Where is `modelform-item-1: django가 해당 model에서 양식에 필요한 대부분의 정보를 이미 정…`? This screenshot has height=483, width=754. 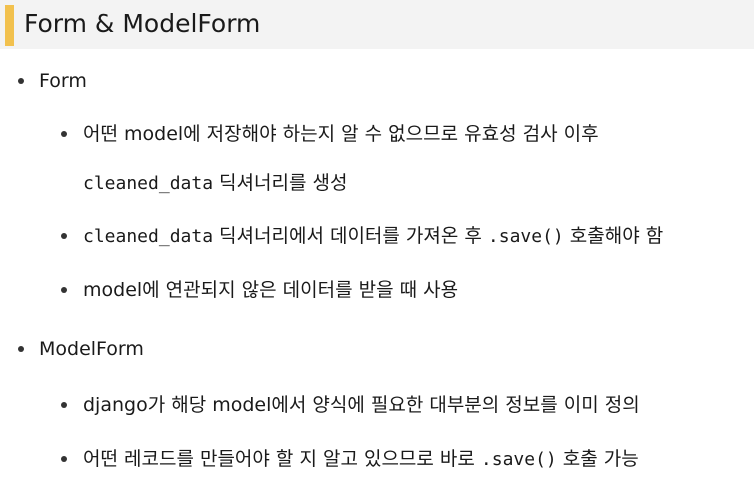
modelform-item-1: django가 해당 model에서 양식에 필요한 대부분의 정보를 이미 정… is located at coordinates (361, 405).